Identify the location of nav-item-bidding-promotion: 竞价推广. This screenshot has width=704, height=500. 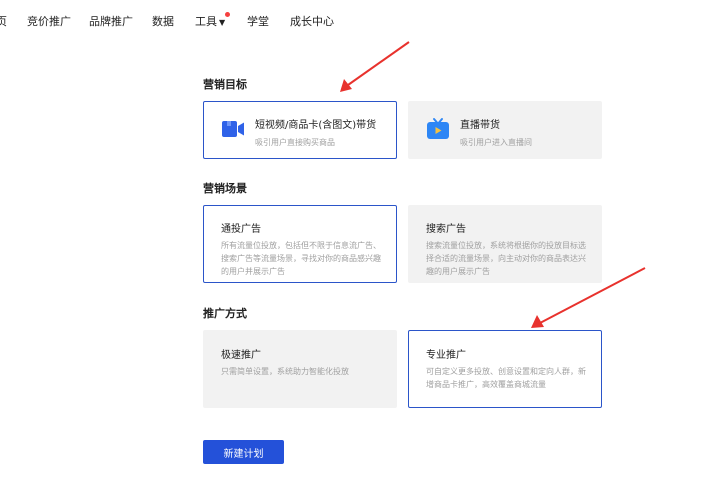
(49, 21).